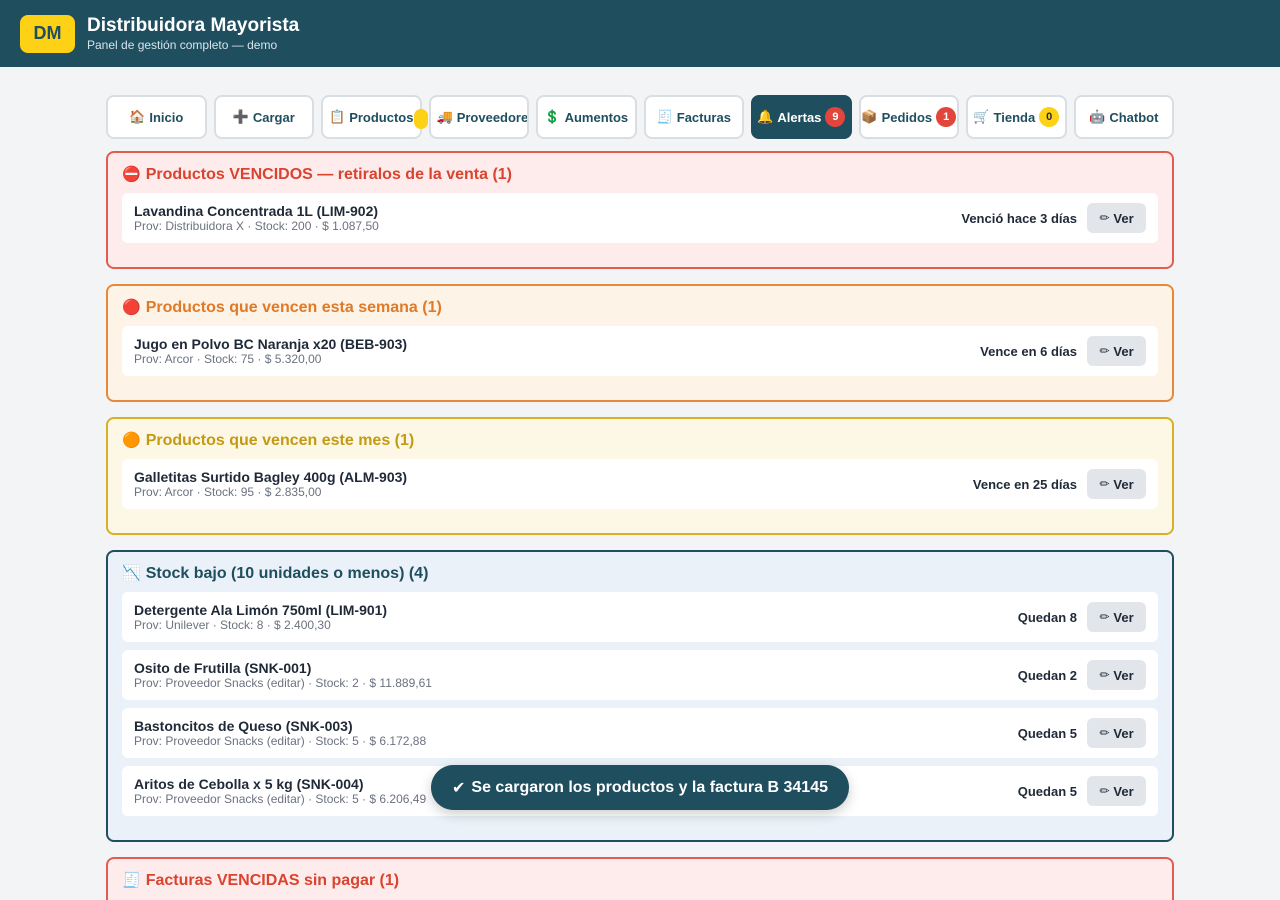  What do you see at coordinates (1097, 116) in the screenshot?
I see `robot-icon: 🤖` at bounding box center [1097, 116].